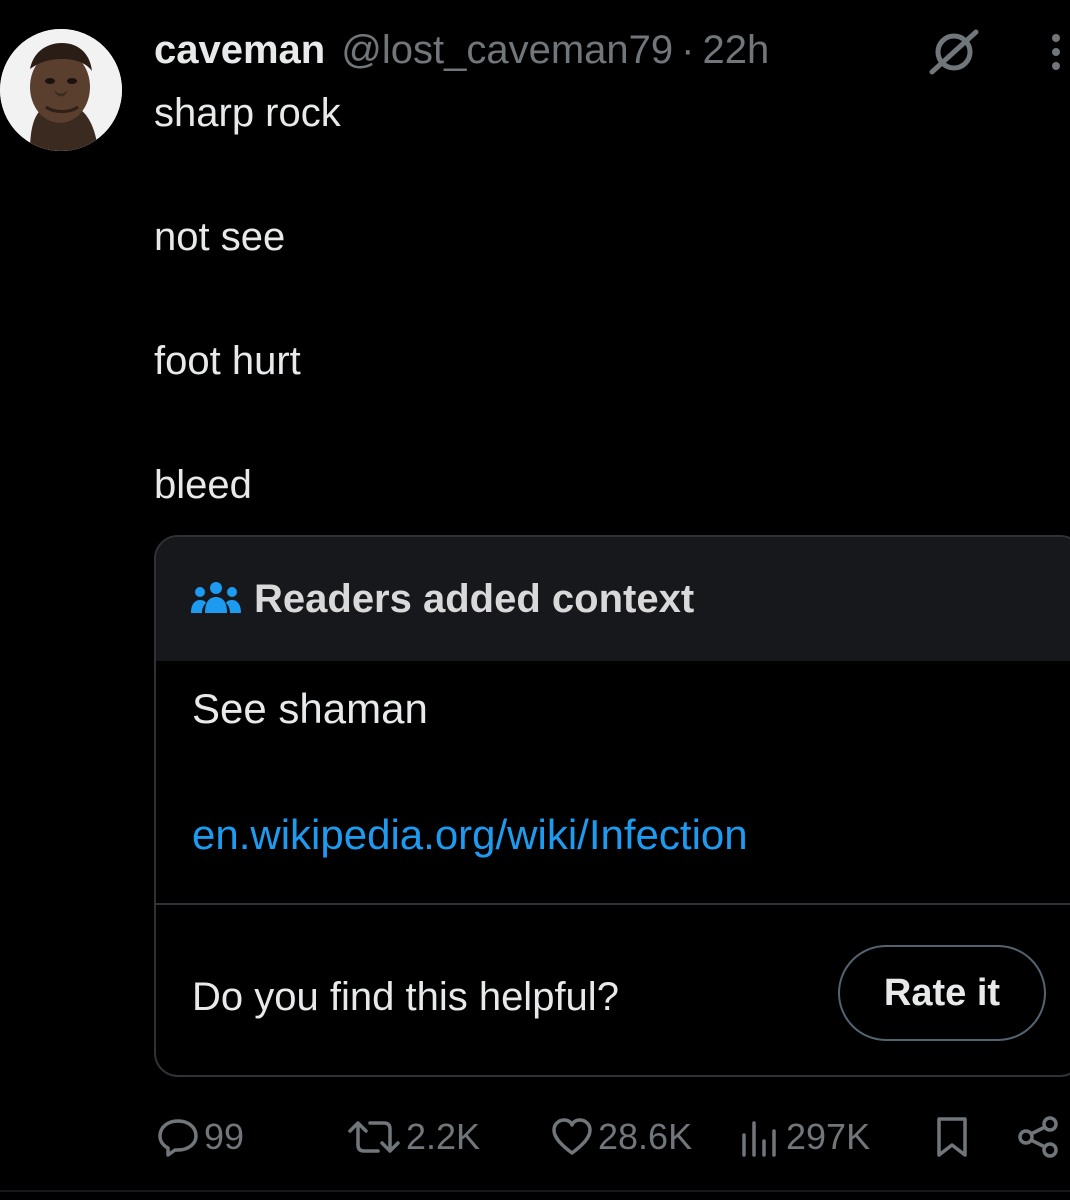 The image size is (1070, 1200). What do you see at coordinates (828, 1136) in the screenshot?
I see `view-count: 297K` at bounding box center [828, 1136].